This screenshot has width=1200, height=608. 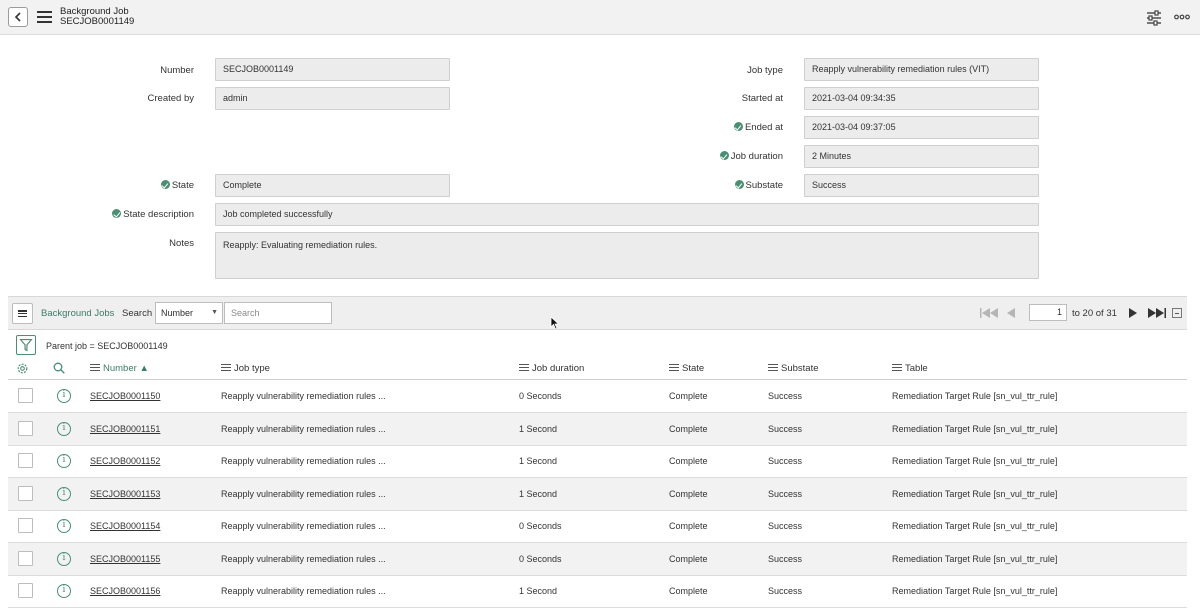 I want to click on state-description-field: Job completed successfully, so click(x=627, y=214).